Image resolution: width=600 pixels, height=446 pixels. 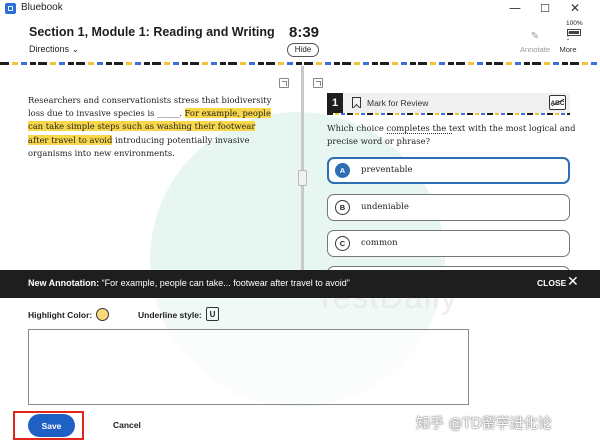 I want to click on pane-resize-handle, so click(x=302, y=178).